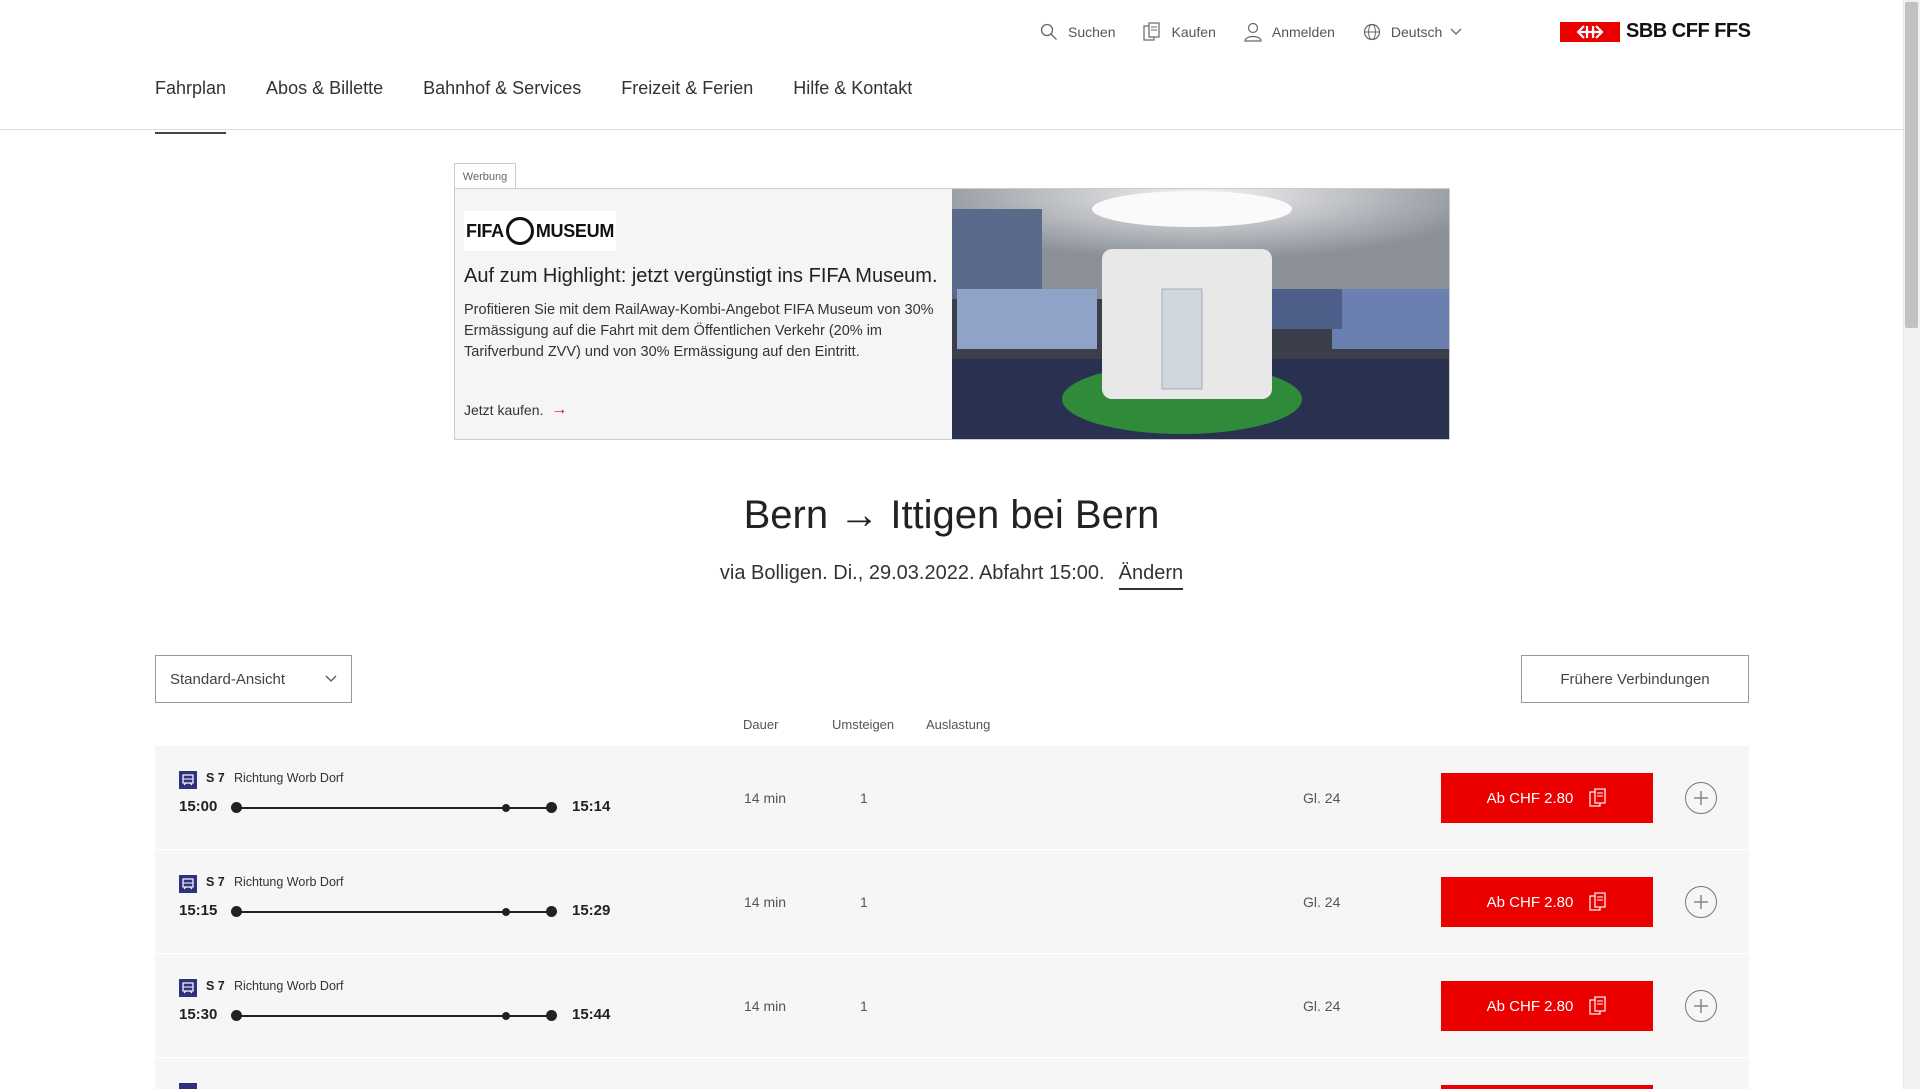 The width and height of the screenshot is (1920, 1089). Describe the element at coordinates (1193, 32) in the screenshot. I see `buy-label: Kaufen` at that location.